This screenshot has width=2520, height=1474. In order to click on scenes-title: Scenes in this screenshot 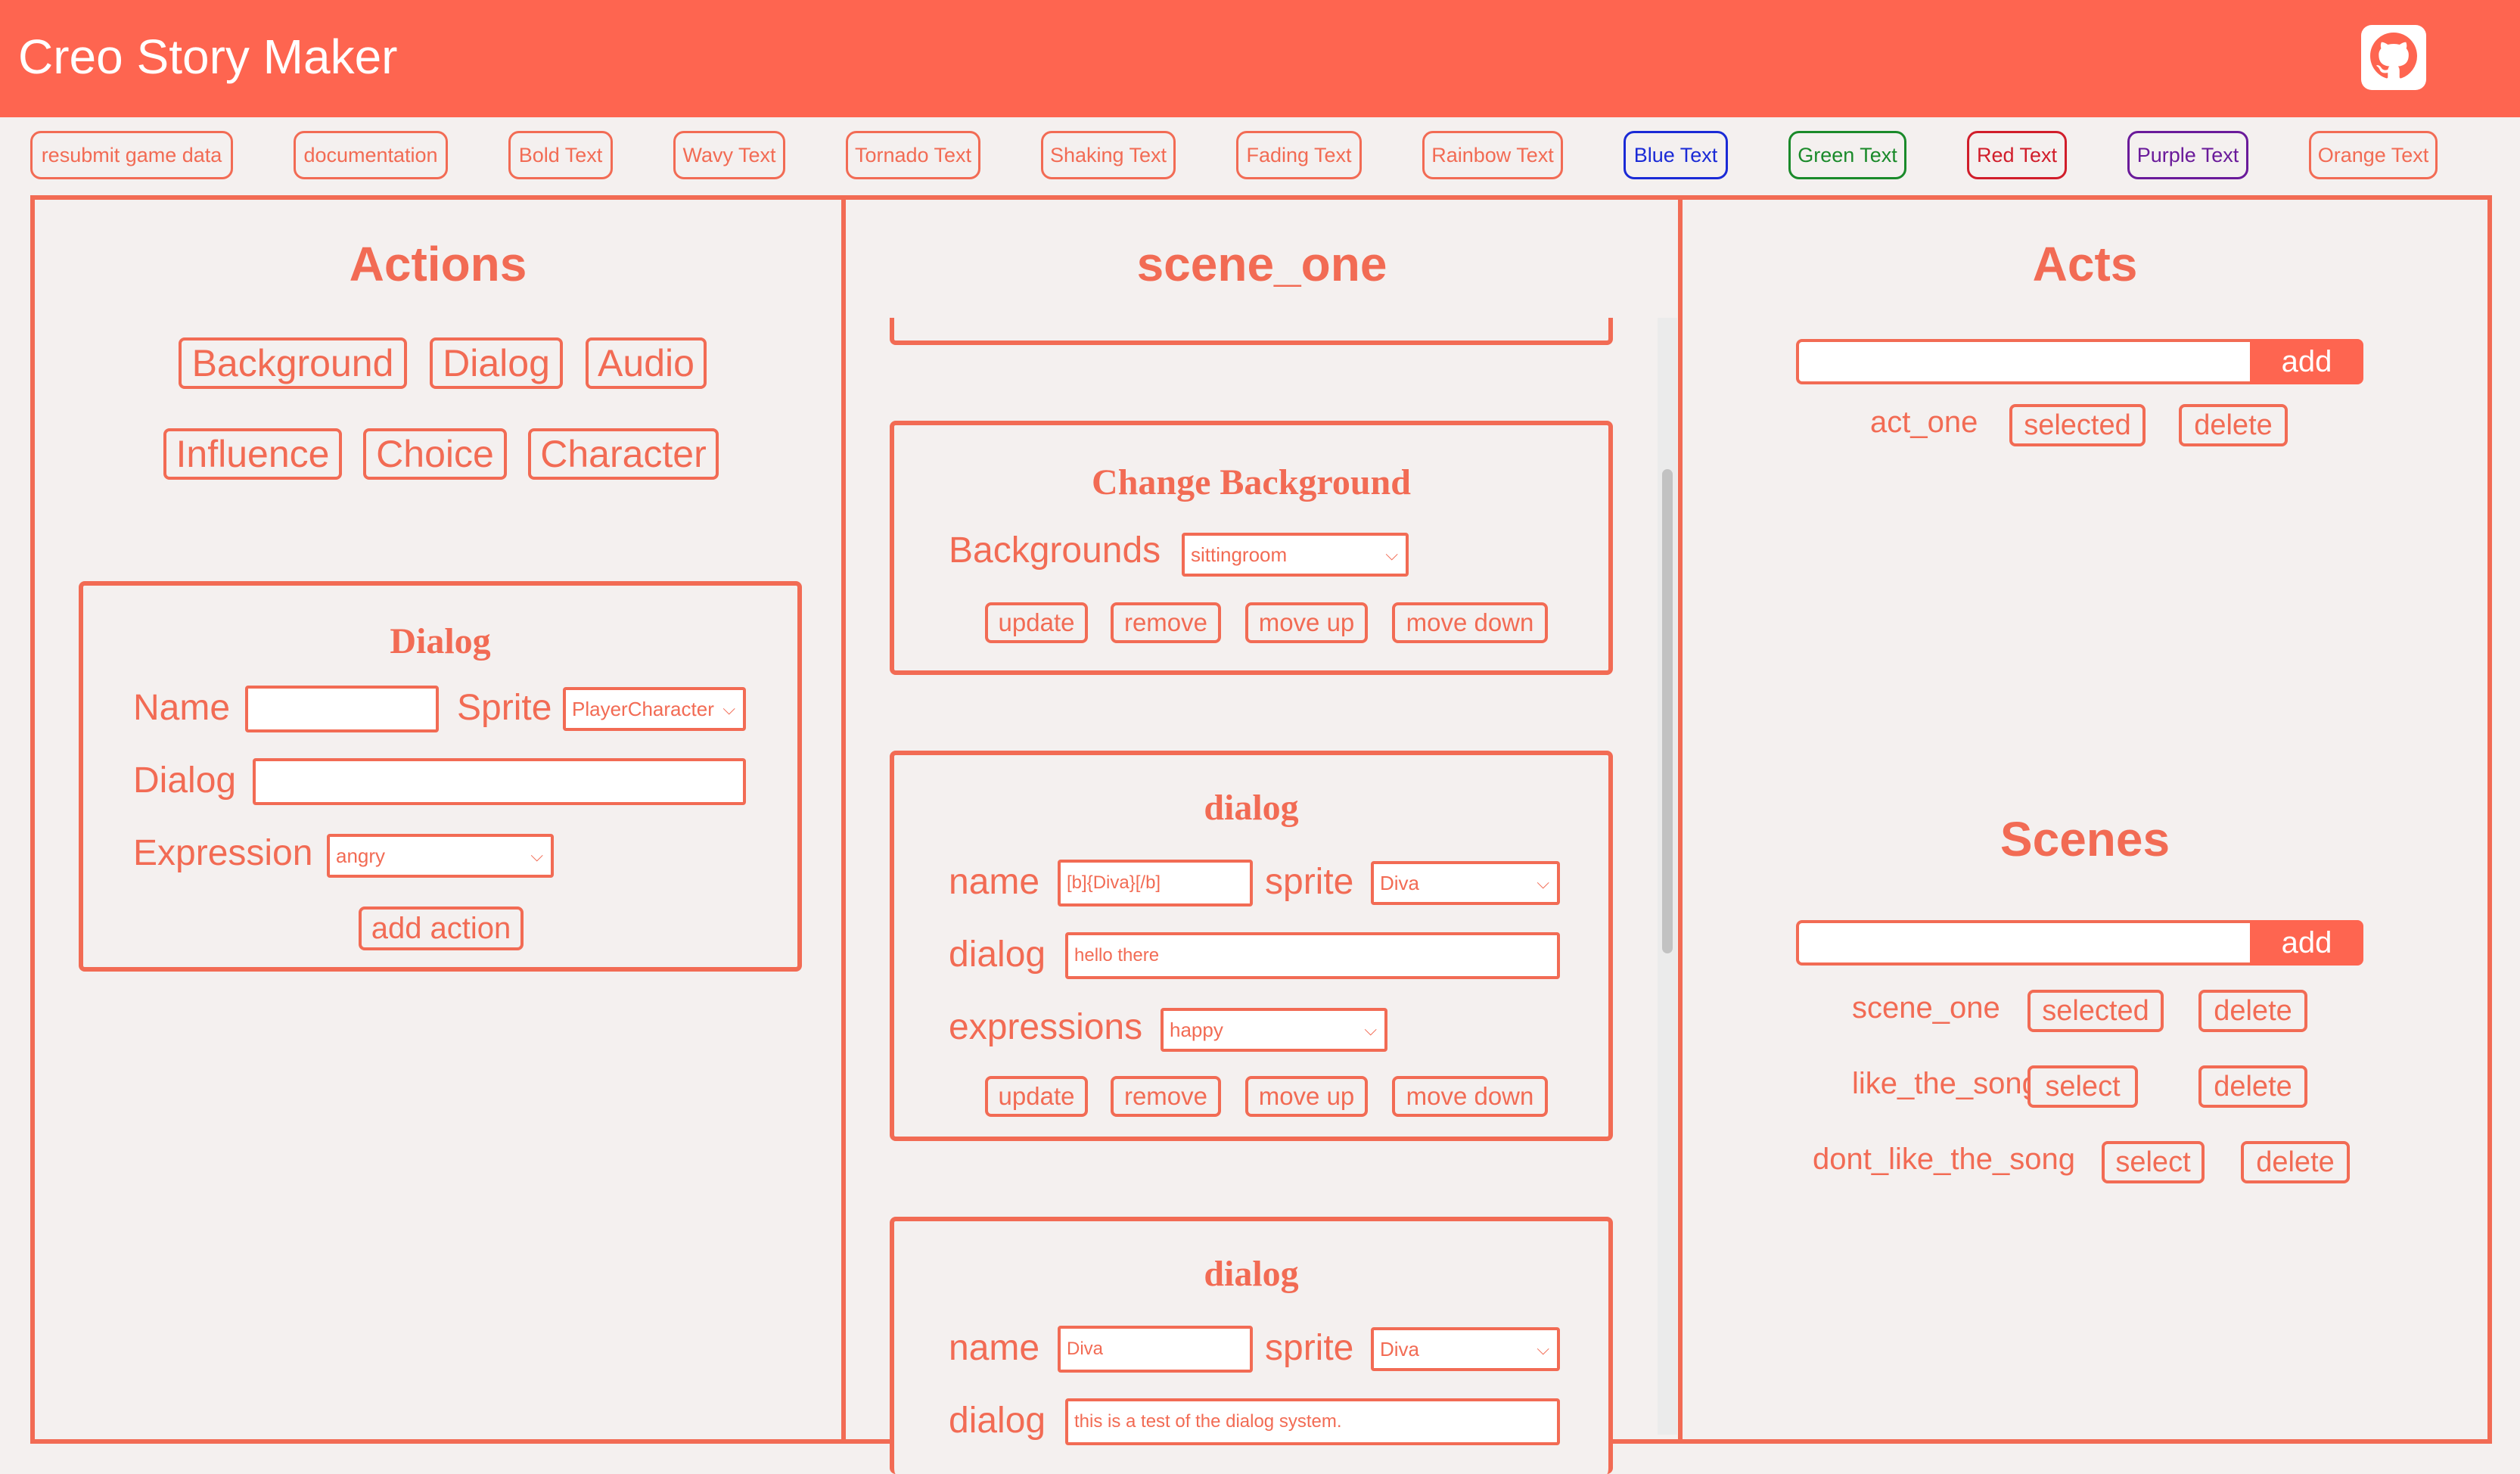, I will do `click(2085, 839)`.